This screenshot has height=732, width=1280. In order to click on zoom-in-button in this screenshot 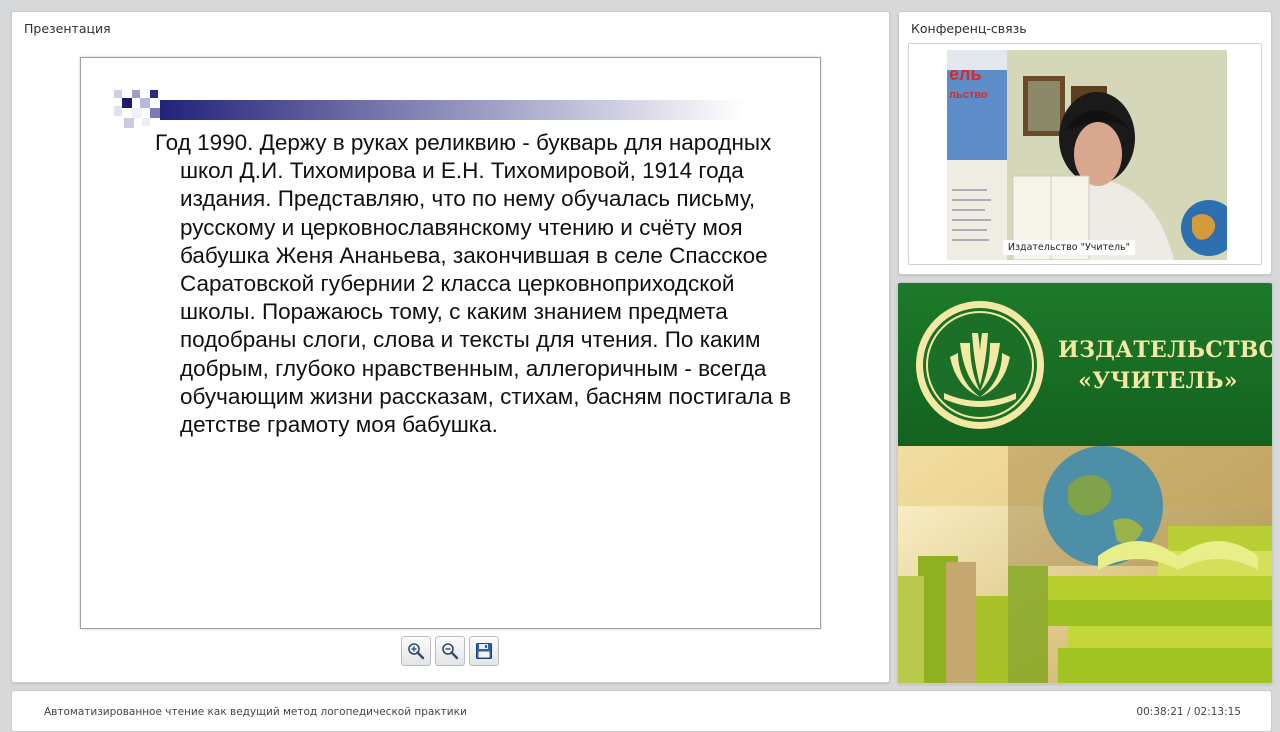, I will do `click(416, 651)`.